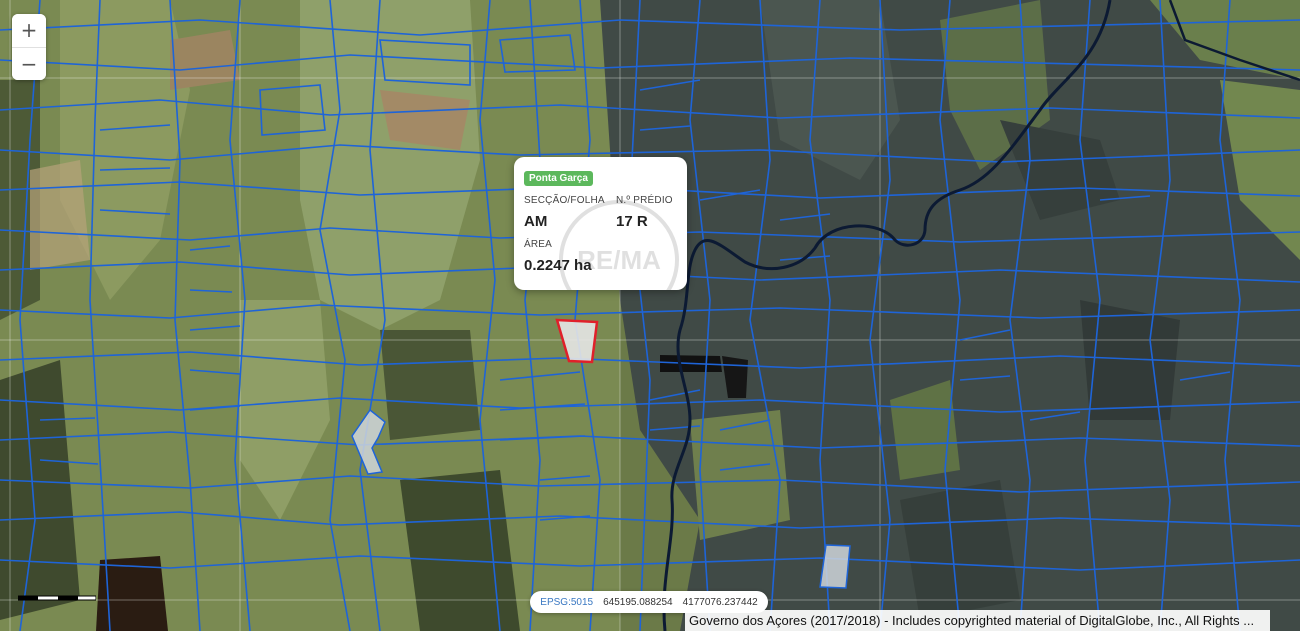  Describe the element at coordinates (29, 30) in the screenshot. I see `zoom-in-button: +` at that location.